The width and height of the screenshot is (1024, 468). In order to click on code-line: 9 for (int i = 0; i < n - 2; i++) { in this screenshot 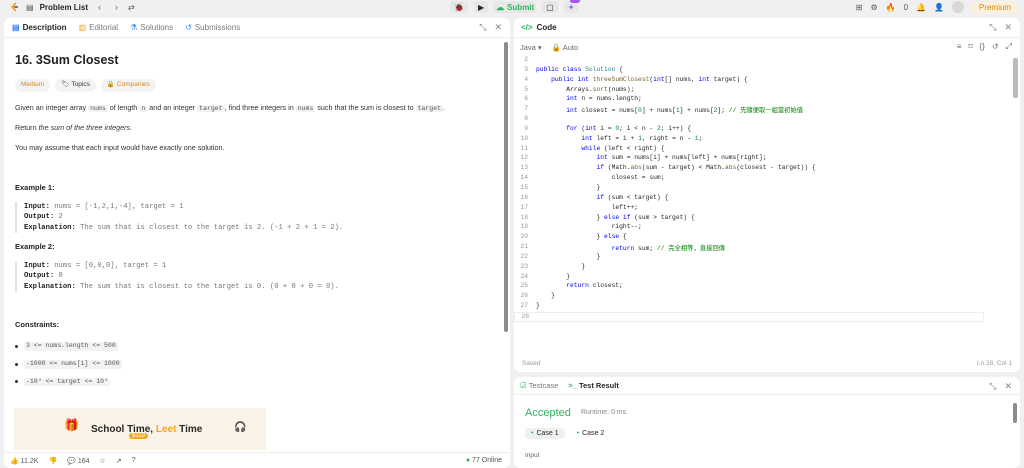, I will do `click(767, 130)`.